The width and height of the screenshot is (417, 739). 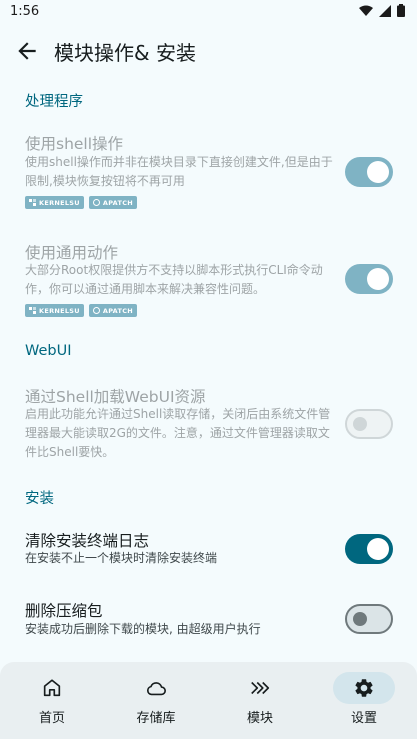 What do you see at coordinates (64, 611) in the screenshot?
I see `setting-title: 删除压缩包` at bounding box center [64, 611].